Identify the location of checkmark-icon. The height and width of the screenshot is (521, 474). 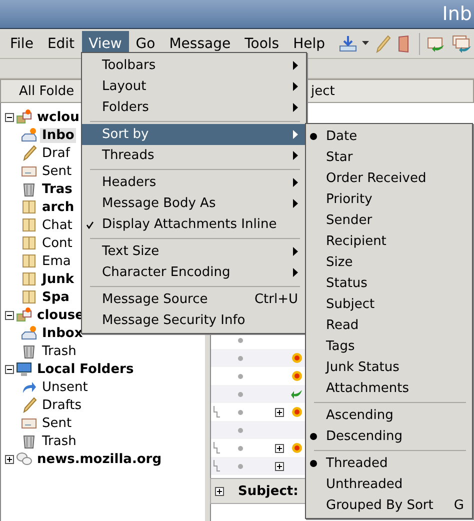
(90, 224).